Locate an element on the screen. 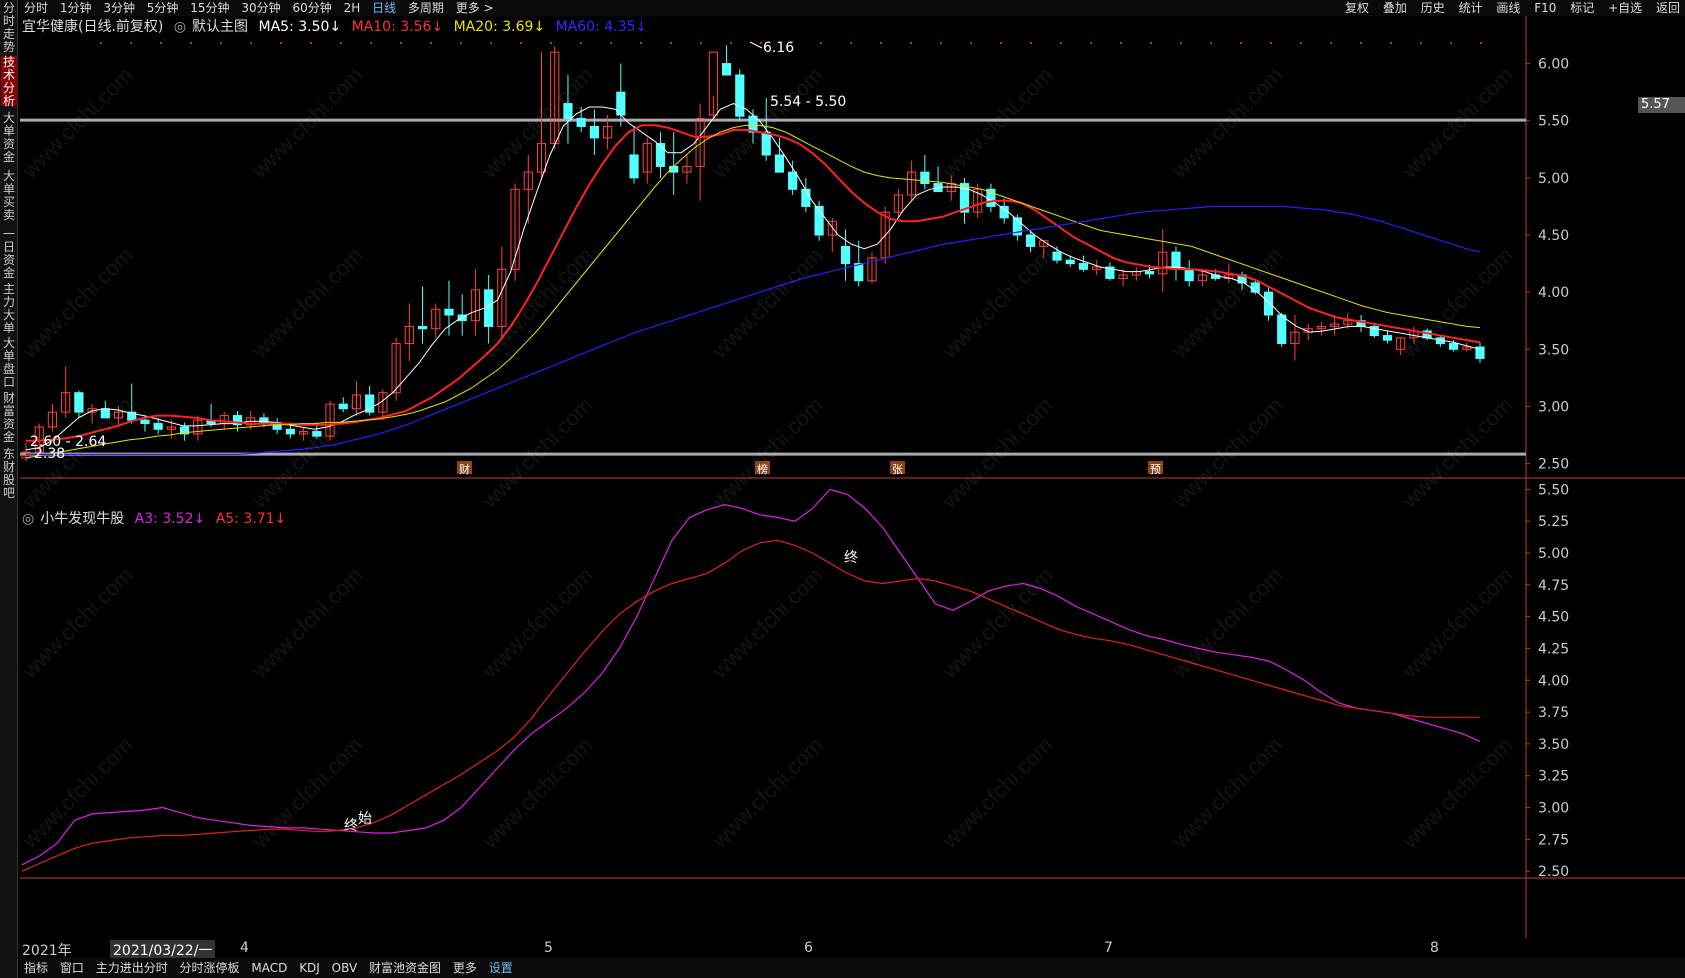 This screenshot has height=978, width=1685. btab-obv: OBV is located at coordinates (345, 968).